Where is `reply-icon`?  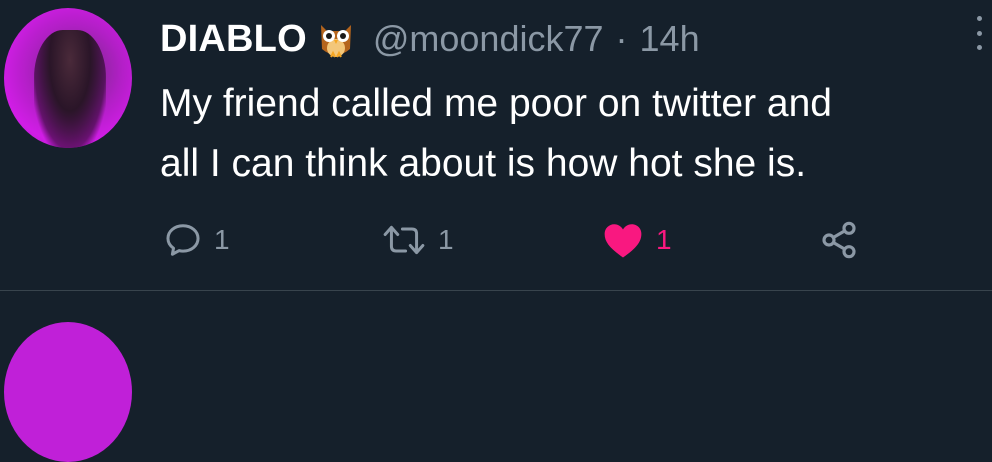
reply-icon is located at coordinates (183, 240).